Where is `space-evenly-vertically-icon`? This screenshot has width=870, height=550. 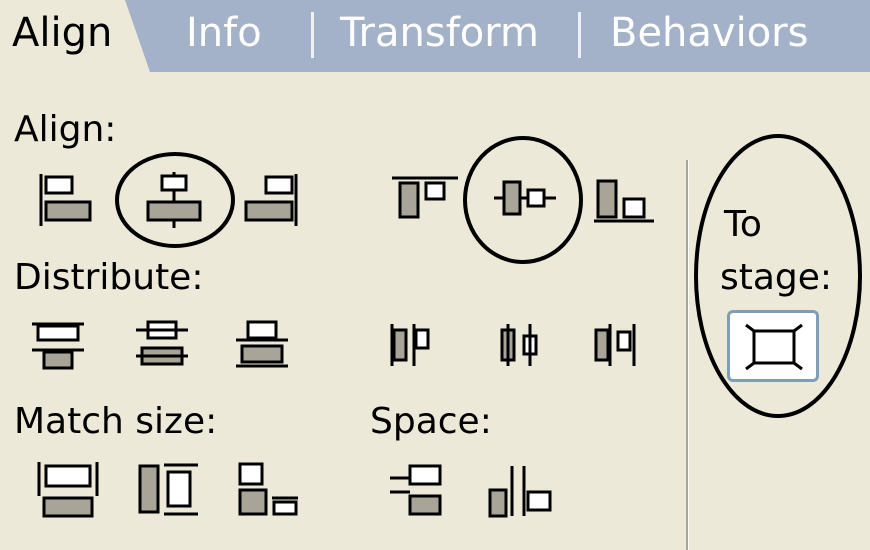 space-evenly-vertically-icon is located at coordinates (418, 491).